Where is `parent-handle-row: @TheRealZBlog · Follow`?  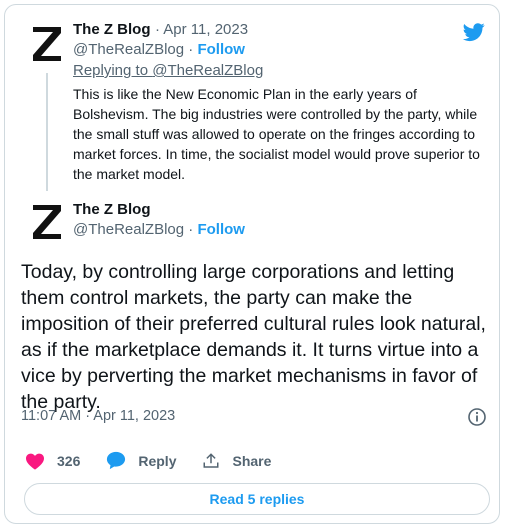
parent-handle-row: @TheRealZBlog · Follow is located at coordinates (159, 50).